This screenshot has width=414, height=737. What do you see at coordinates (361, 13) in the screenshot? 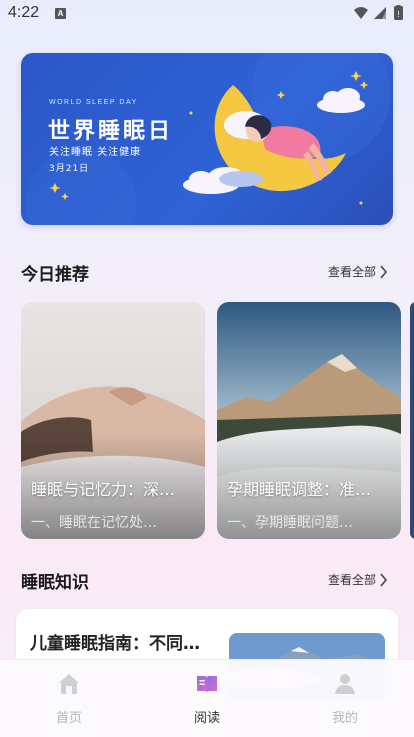
I see `wifi-icon` at bounding box center [361, 13].